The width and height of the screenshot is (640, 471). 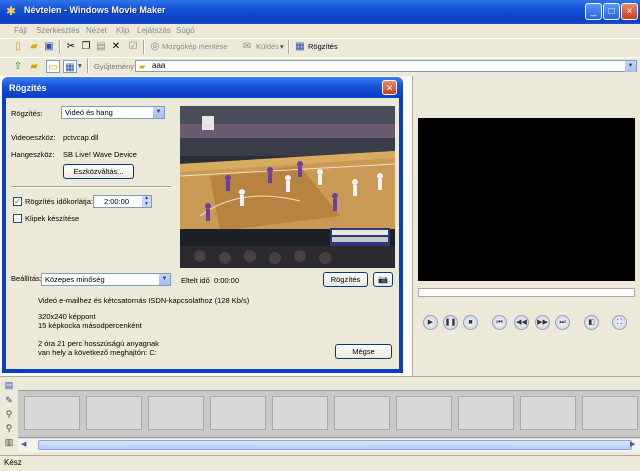 What do you see at coordinates (619, 322) in the screenshot?
I see `full-screen-icon: ⛶` at bounding box center [619, 322].